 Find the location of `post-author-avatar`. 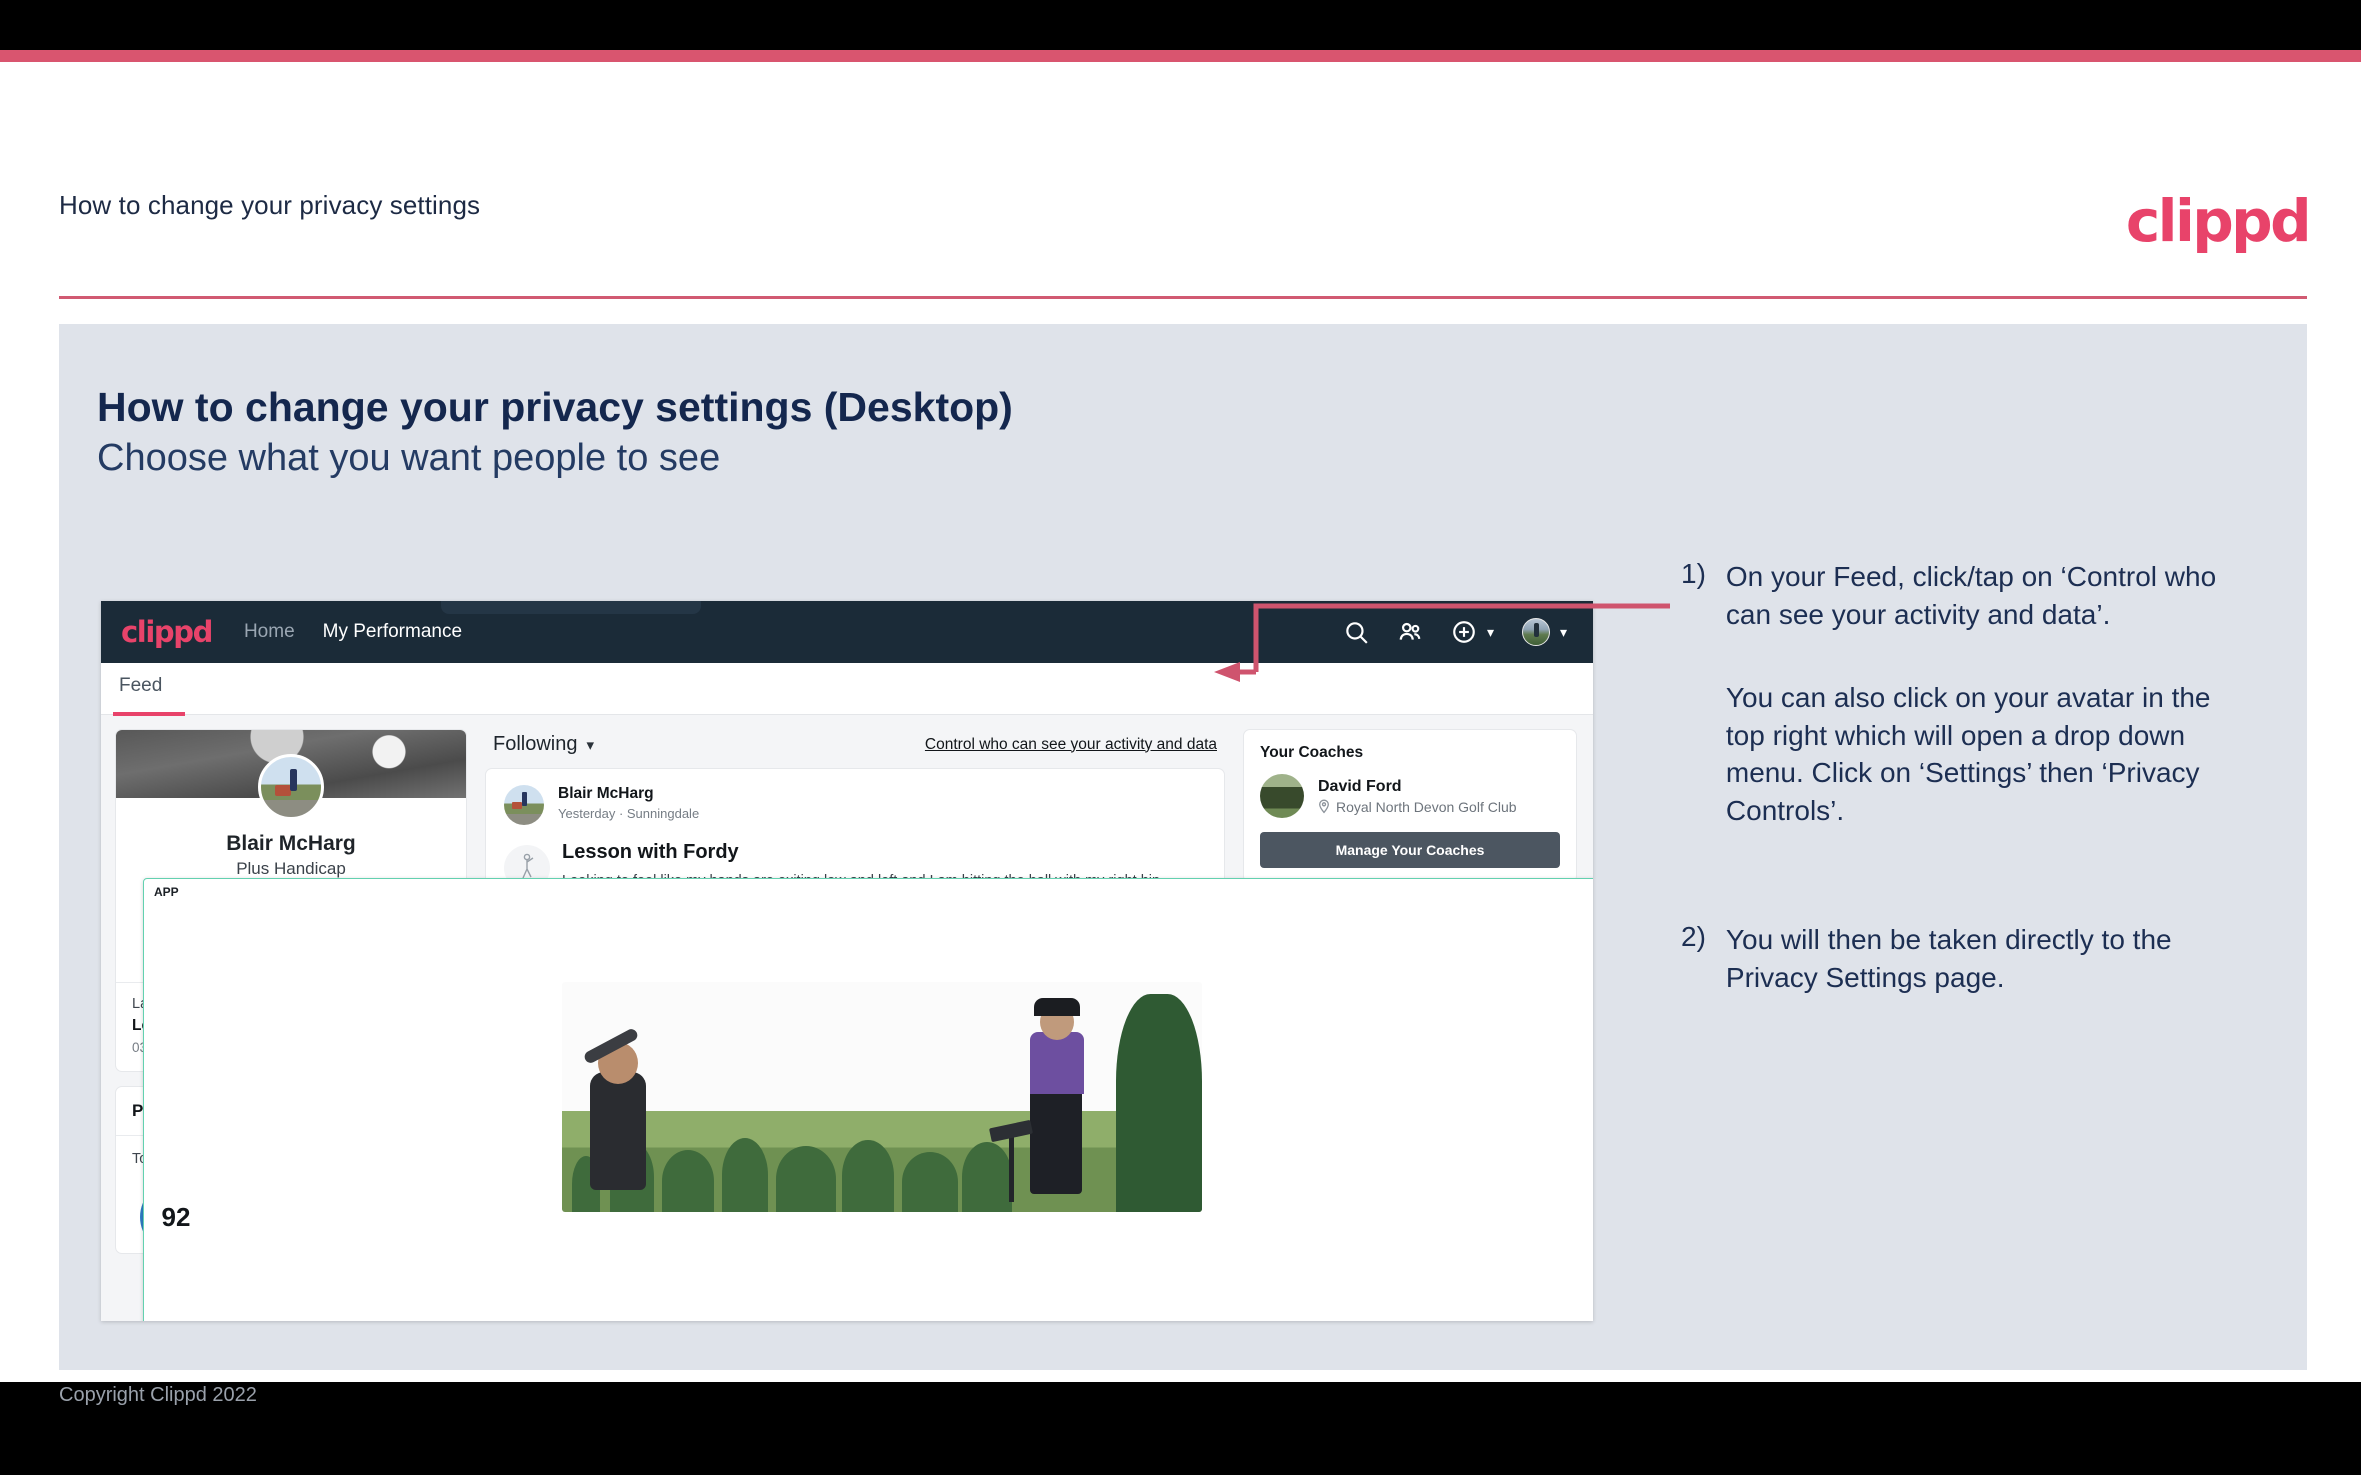

post-author-avatar is located at coordinates (524, 805).